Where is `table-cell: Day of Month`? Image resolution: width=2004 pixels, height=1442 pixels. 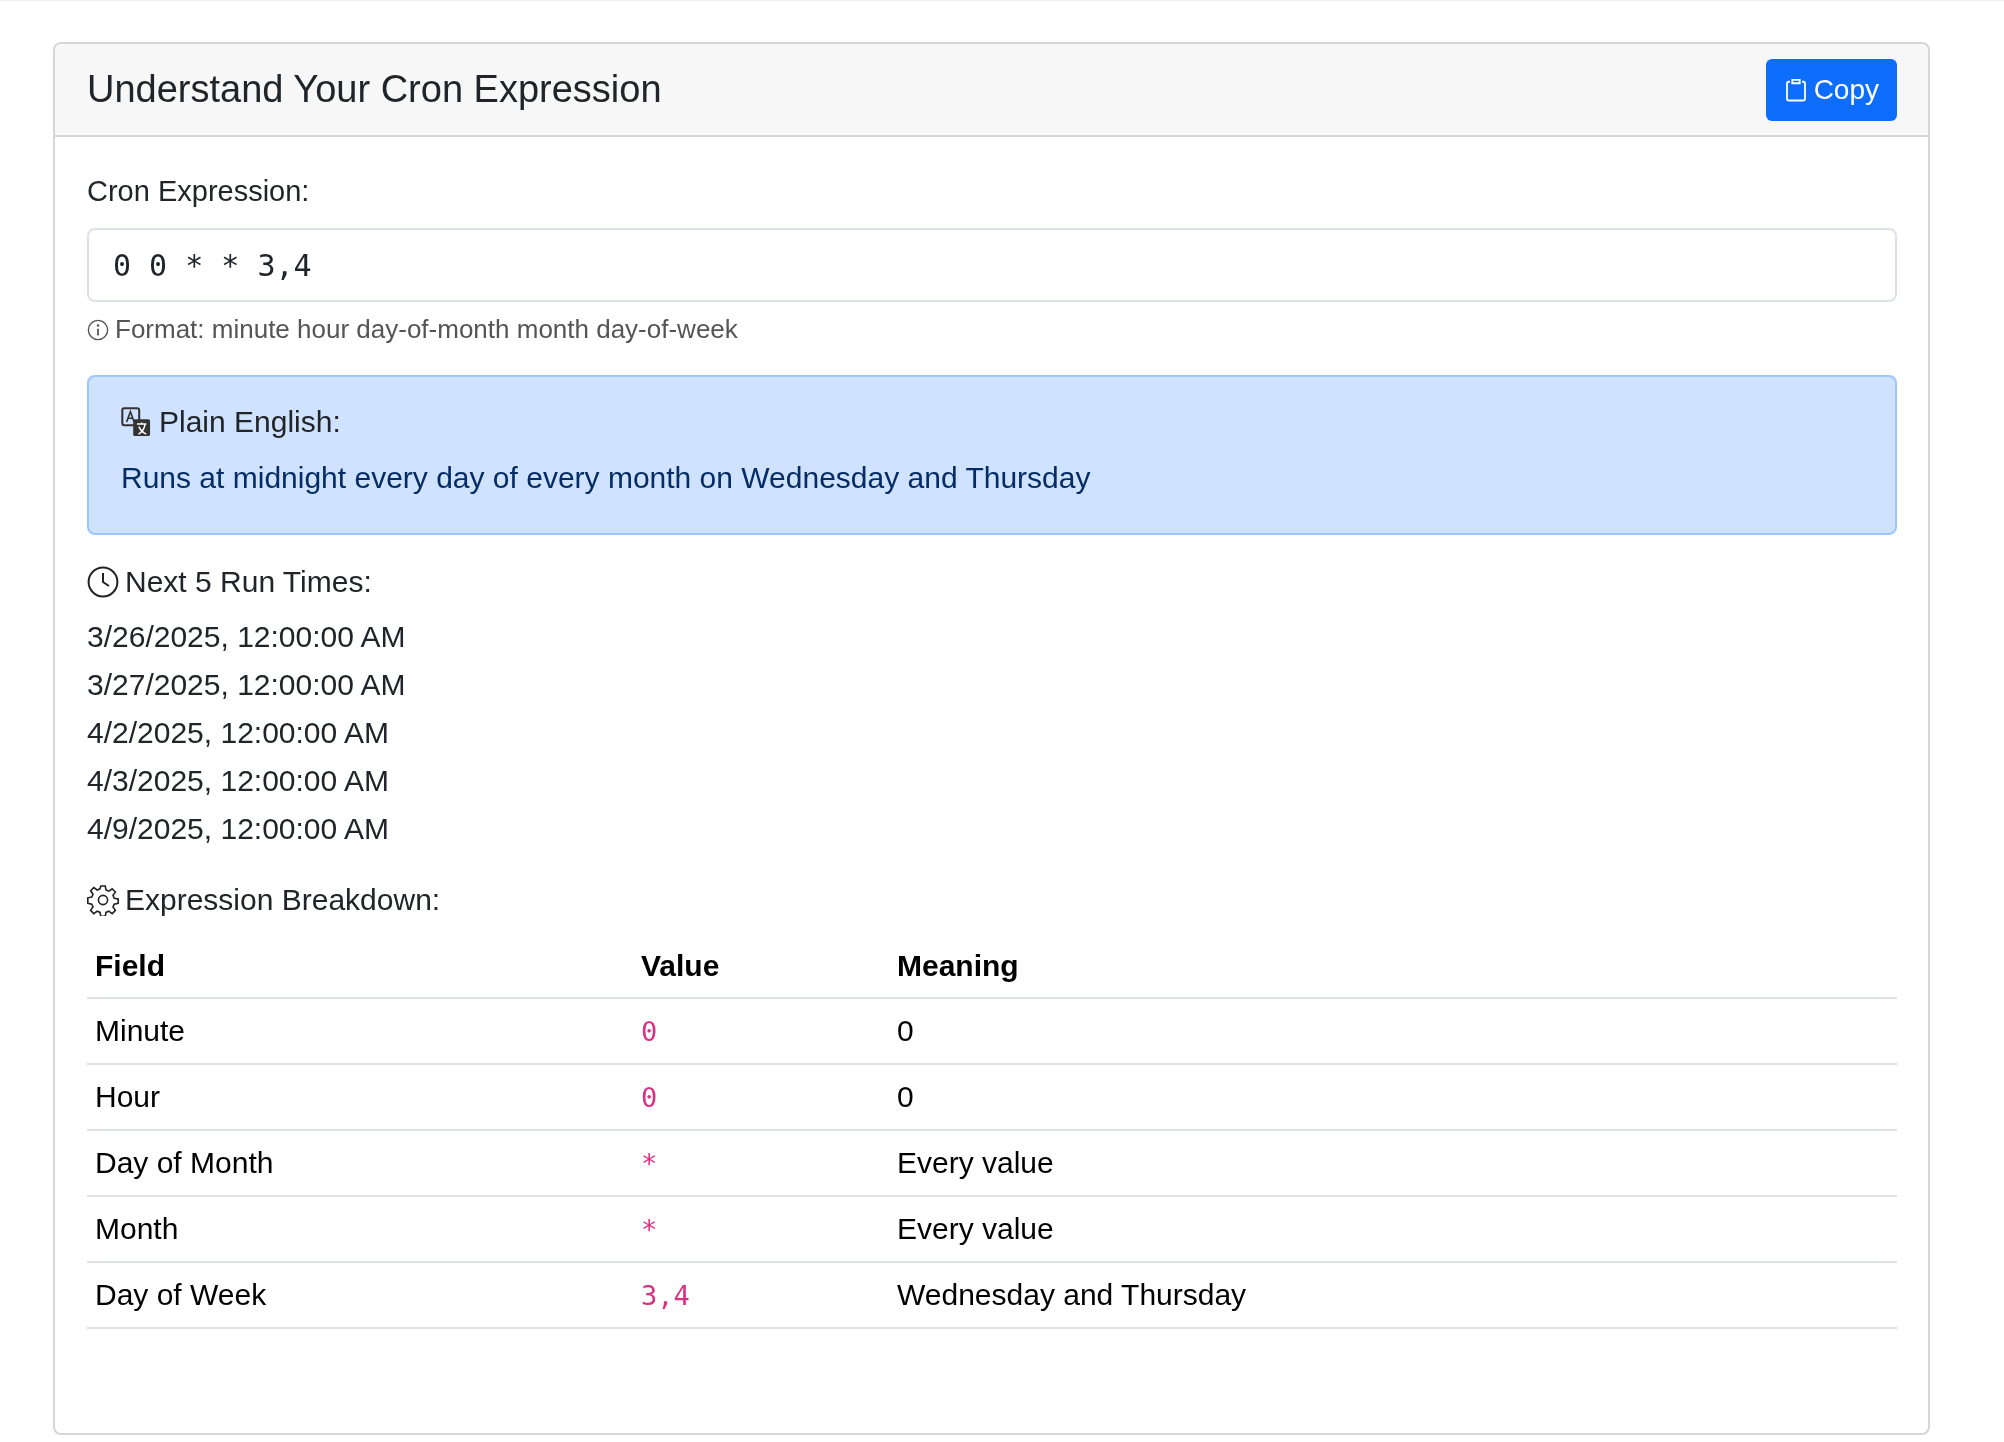 table-cell: Day of Month is located at coordinates (360, 1163).